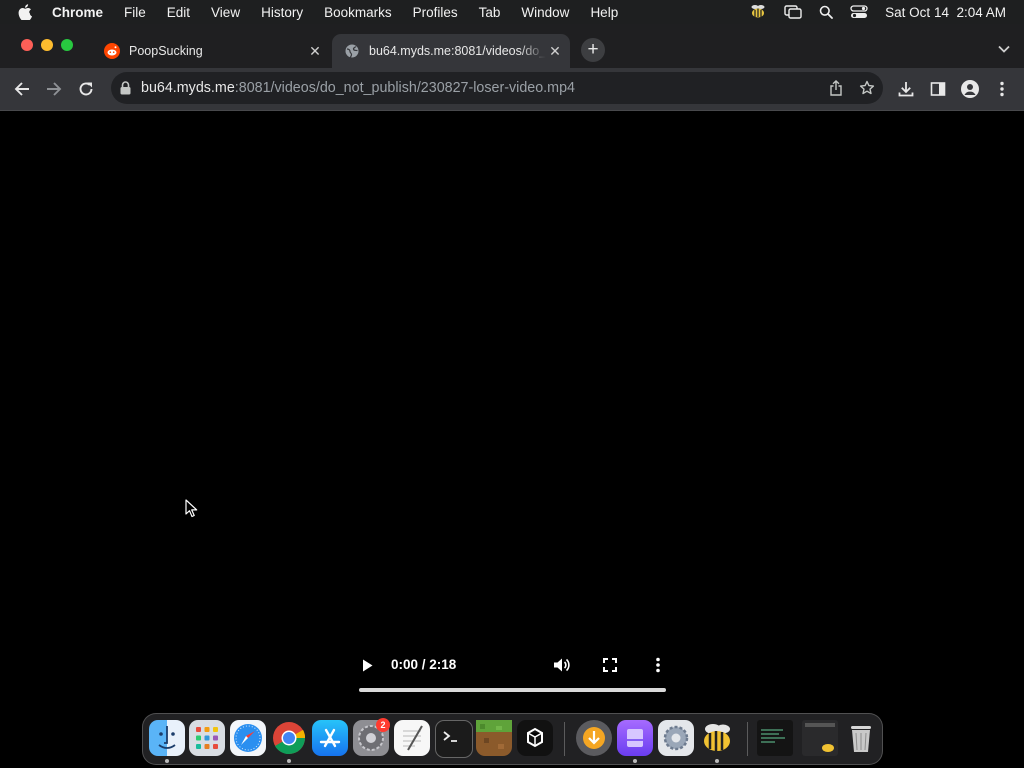 This screenshot has width=1024, height=768. What do you see at coordinates (412, 738) in the screenshot?
I see `textedit-icon` at bounding box center [412, 738].